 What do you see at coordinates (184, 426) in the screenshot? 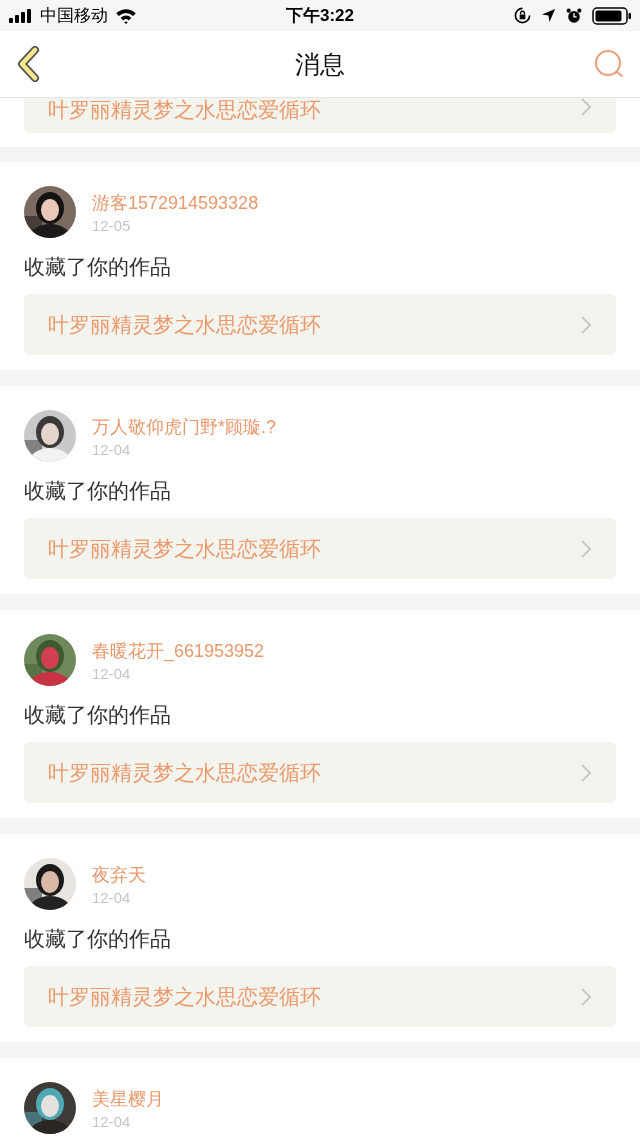
I see `user-name: 万人敬仰虎门野*顾璇.?` at bounding box center [184, 426].